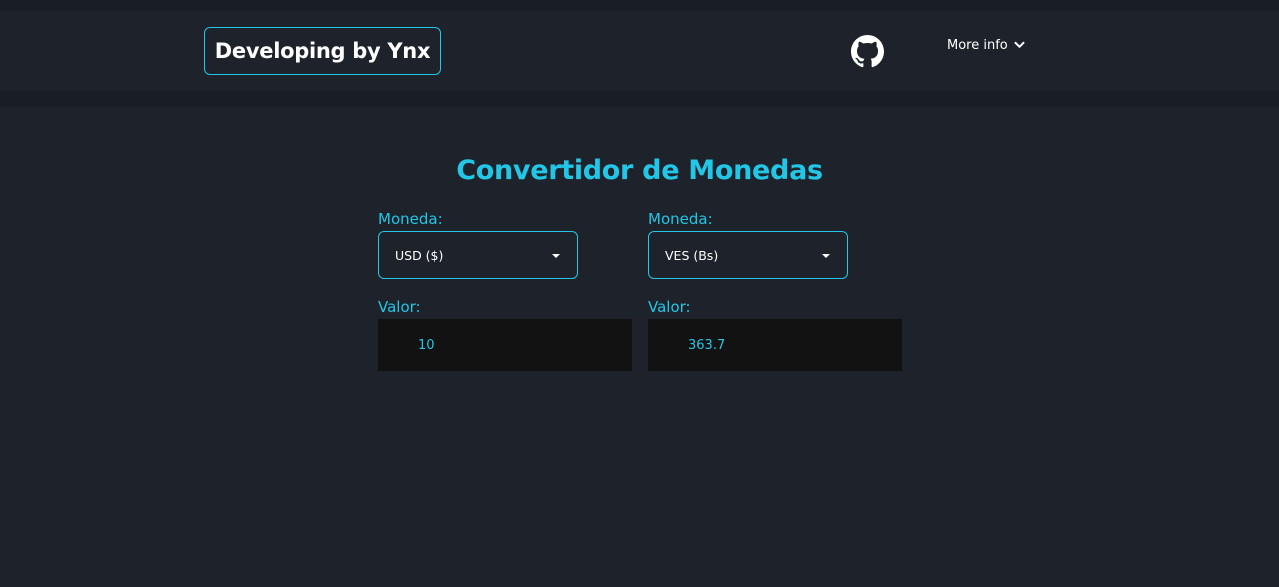  What do you see at coordinates (692, 255) in the screenshot?
I see `to-currency-value: VES (Bs)` at bounding box center [692, 255].